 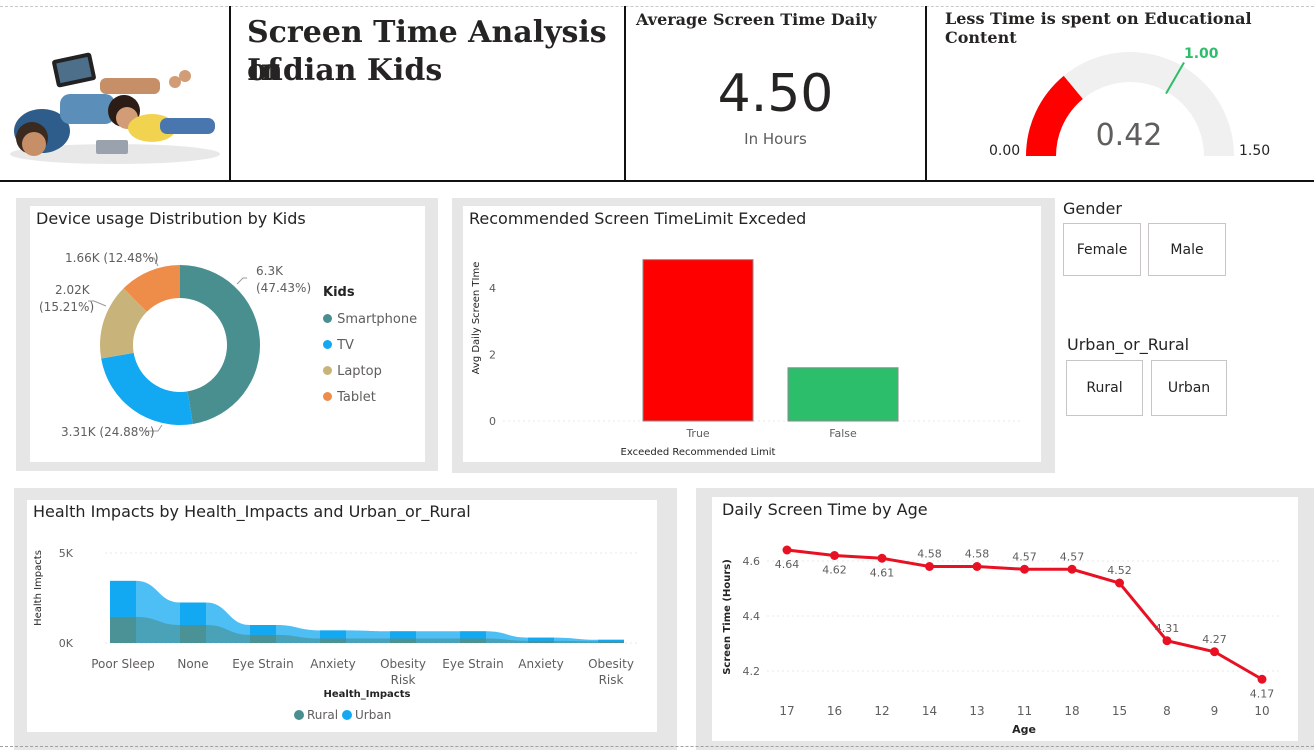 What do you see at coordinates (1092, 208) in the screenshot?
I see `gender-slicer-title: Gender` at bounding box center [1092, 208].